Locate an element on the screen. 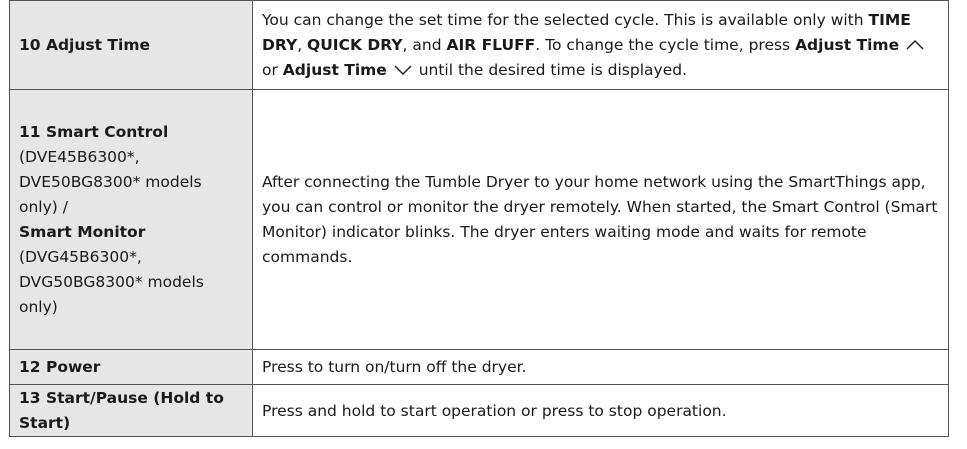  label-model-line: (DVE45B6300*, is located at coordinates (79, 156).